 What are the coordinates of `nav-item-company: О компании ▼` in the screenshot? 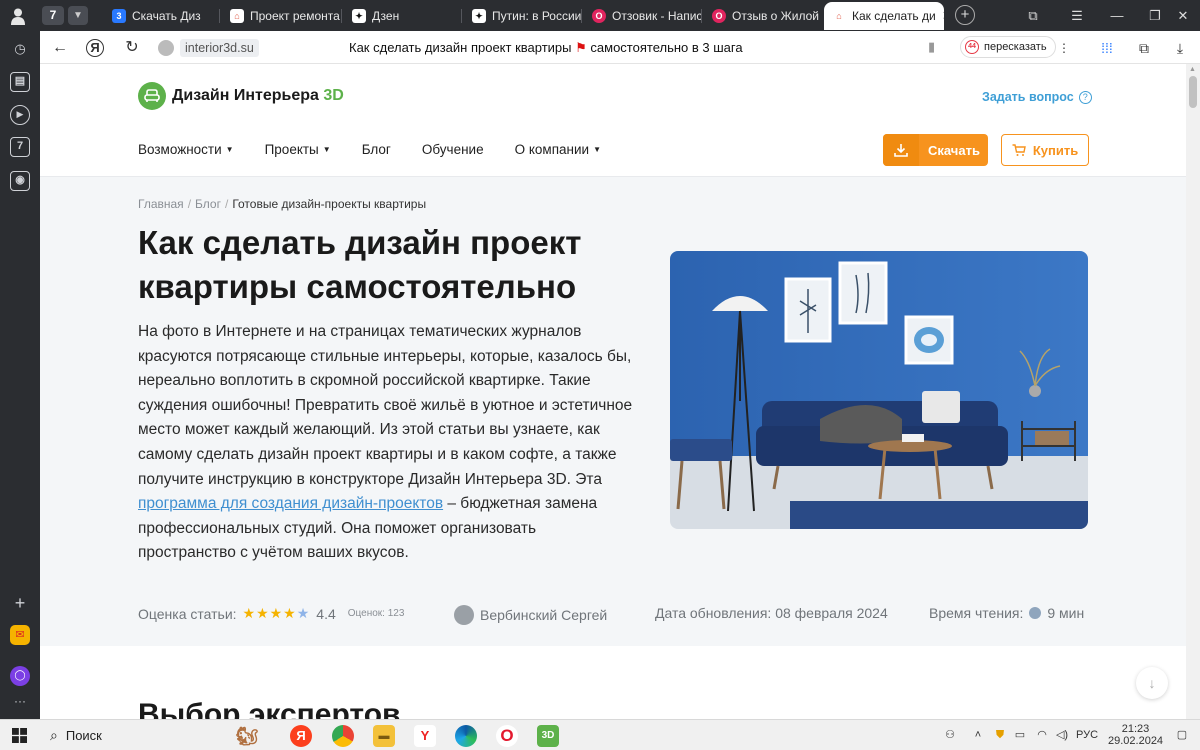 It's located at (558, 149).